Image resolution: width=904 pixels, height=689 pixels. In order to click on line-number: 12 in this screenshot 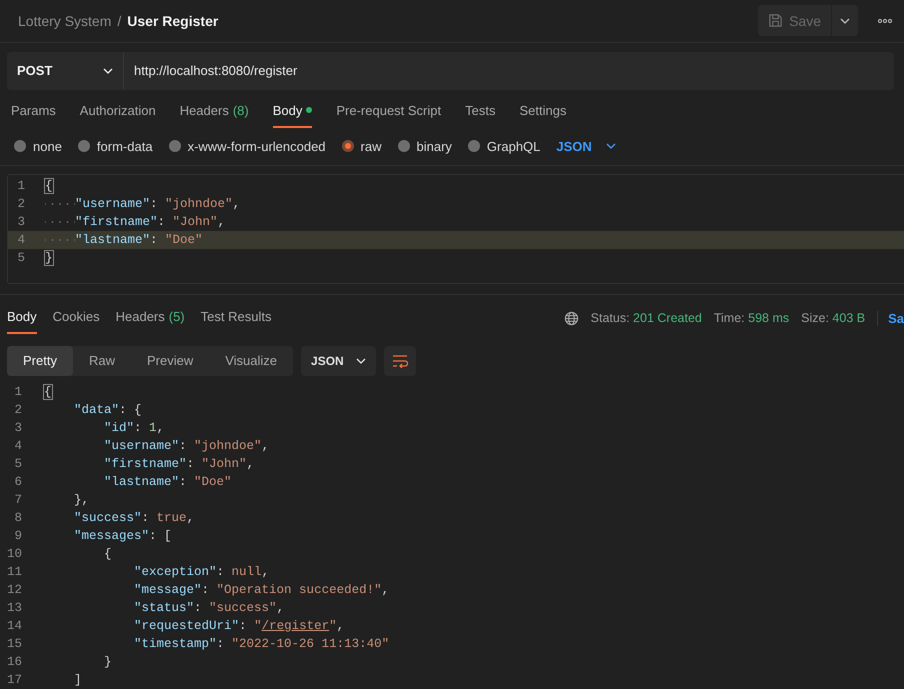, I will do `click(14, 590)`.